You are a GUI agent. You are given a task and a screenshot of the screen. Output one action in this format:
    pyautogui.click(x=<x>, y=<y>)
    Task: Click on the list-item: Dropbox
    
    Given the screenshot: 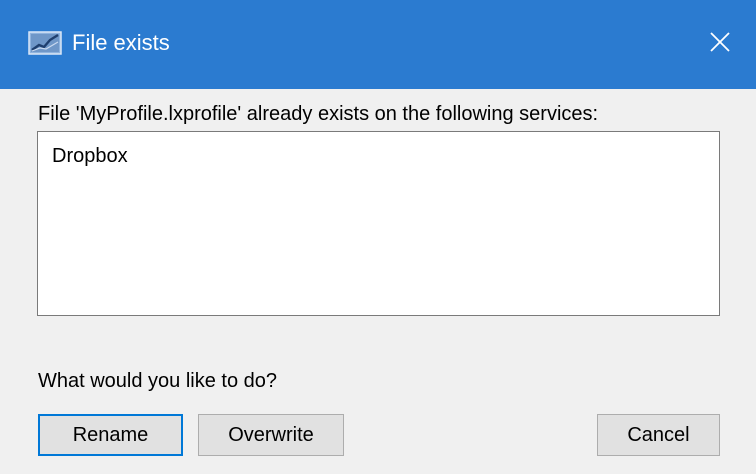 What is the action you would take?
    pyautogui.click(x=385, y=156)
    